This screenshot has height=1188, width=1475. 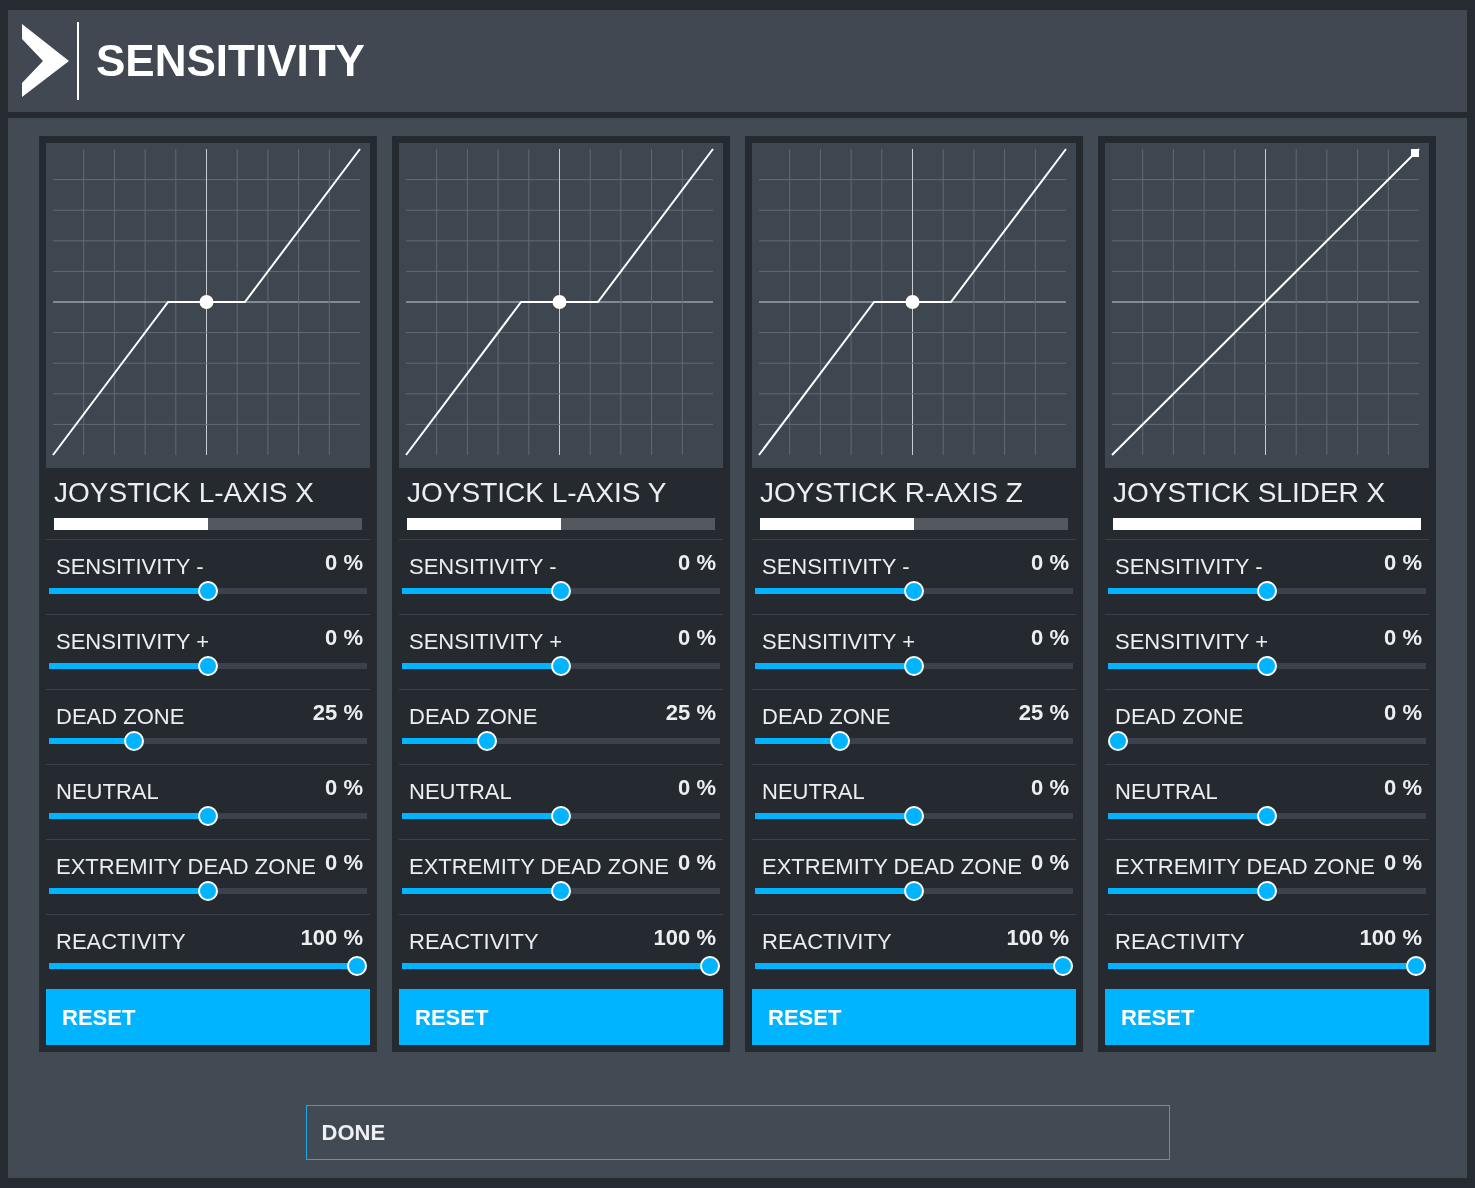 I want to click on page-title: SENSITIVITY, so click(x=230, y=61).